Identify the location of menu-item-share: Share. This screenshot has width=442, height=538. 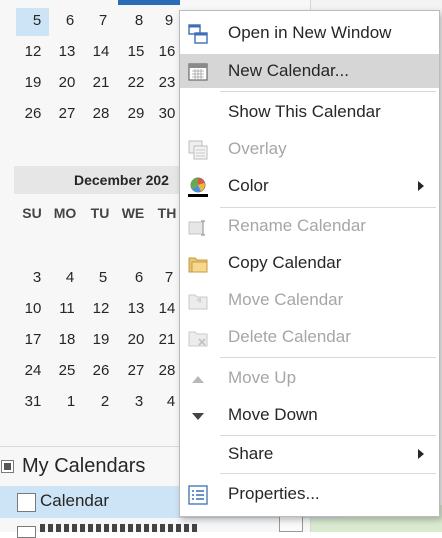
(309, 454).